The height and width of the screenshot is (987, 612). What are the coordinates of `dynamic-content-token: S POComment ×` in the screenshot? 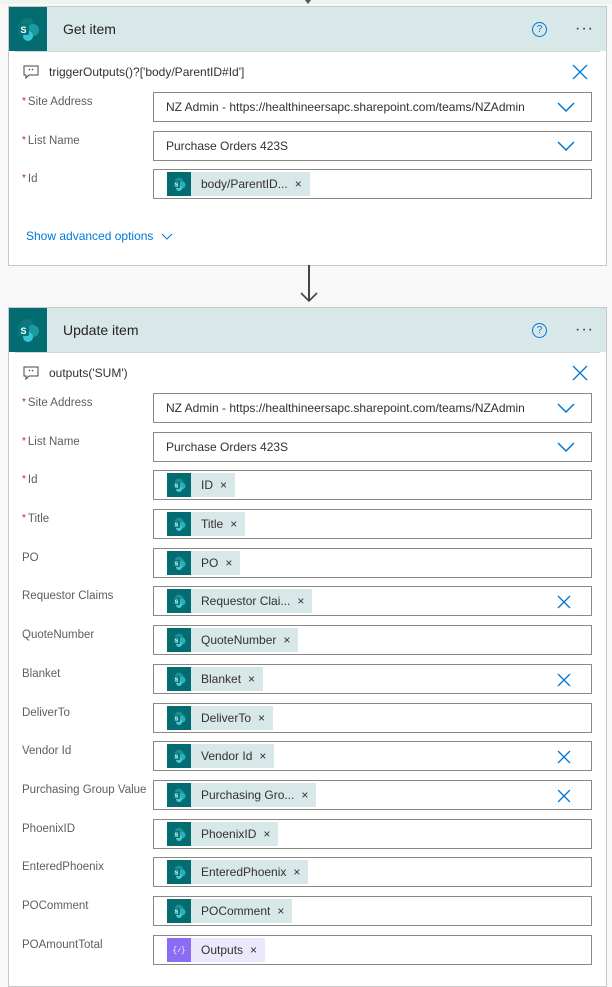 It's located at (230, 910).